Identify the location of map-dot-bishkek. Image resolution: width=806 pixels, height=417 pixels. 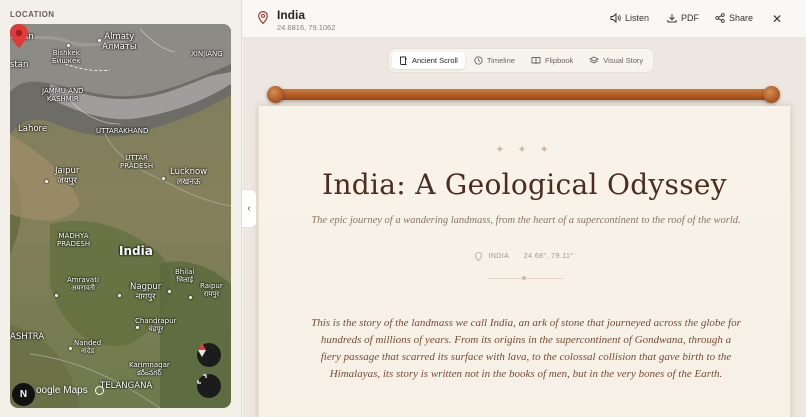
(68, 45).